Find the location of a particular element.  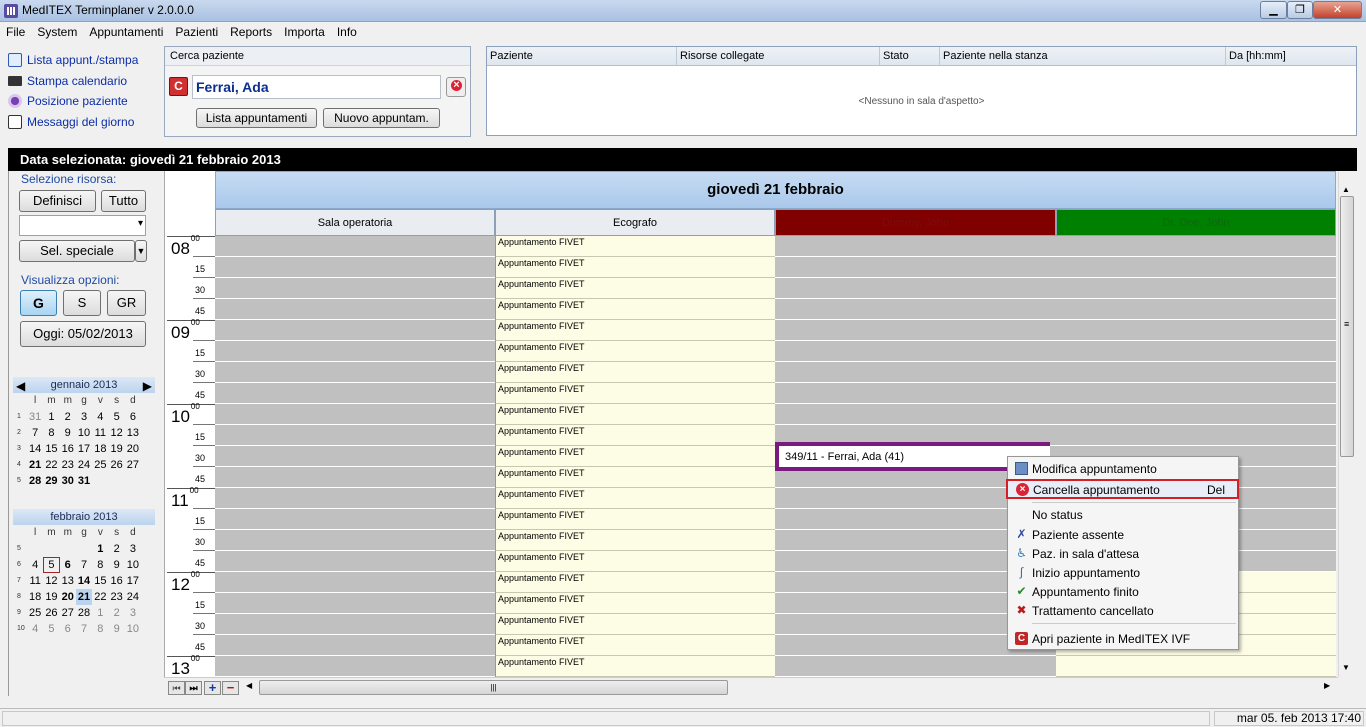

horizontal-scroll-thumb: ||| is located at coordinates (493, 687).